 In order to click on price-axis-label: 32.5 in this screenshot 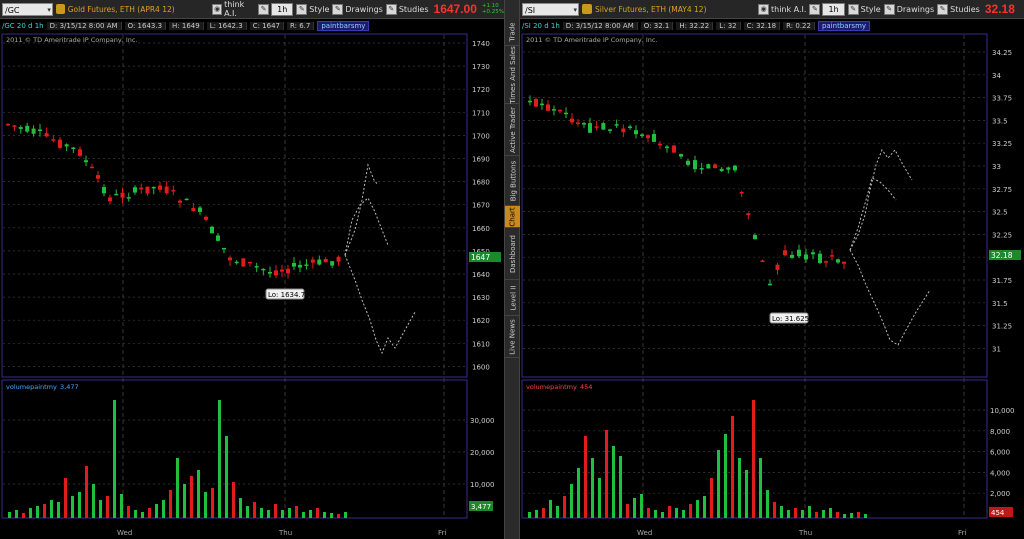, I will do `click(1000, 213)`.